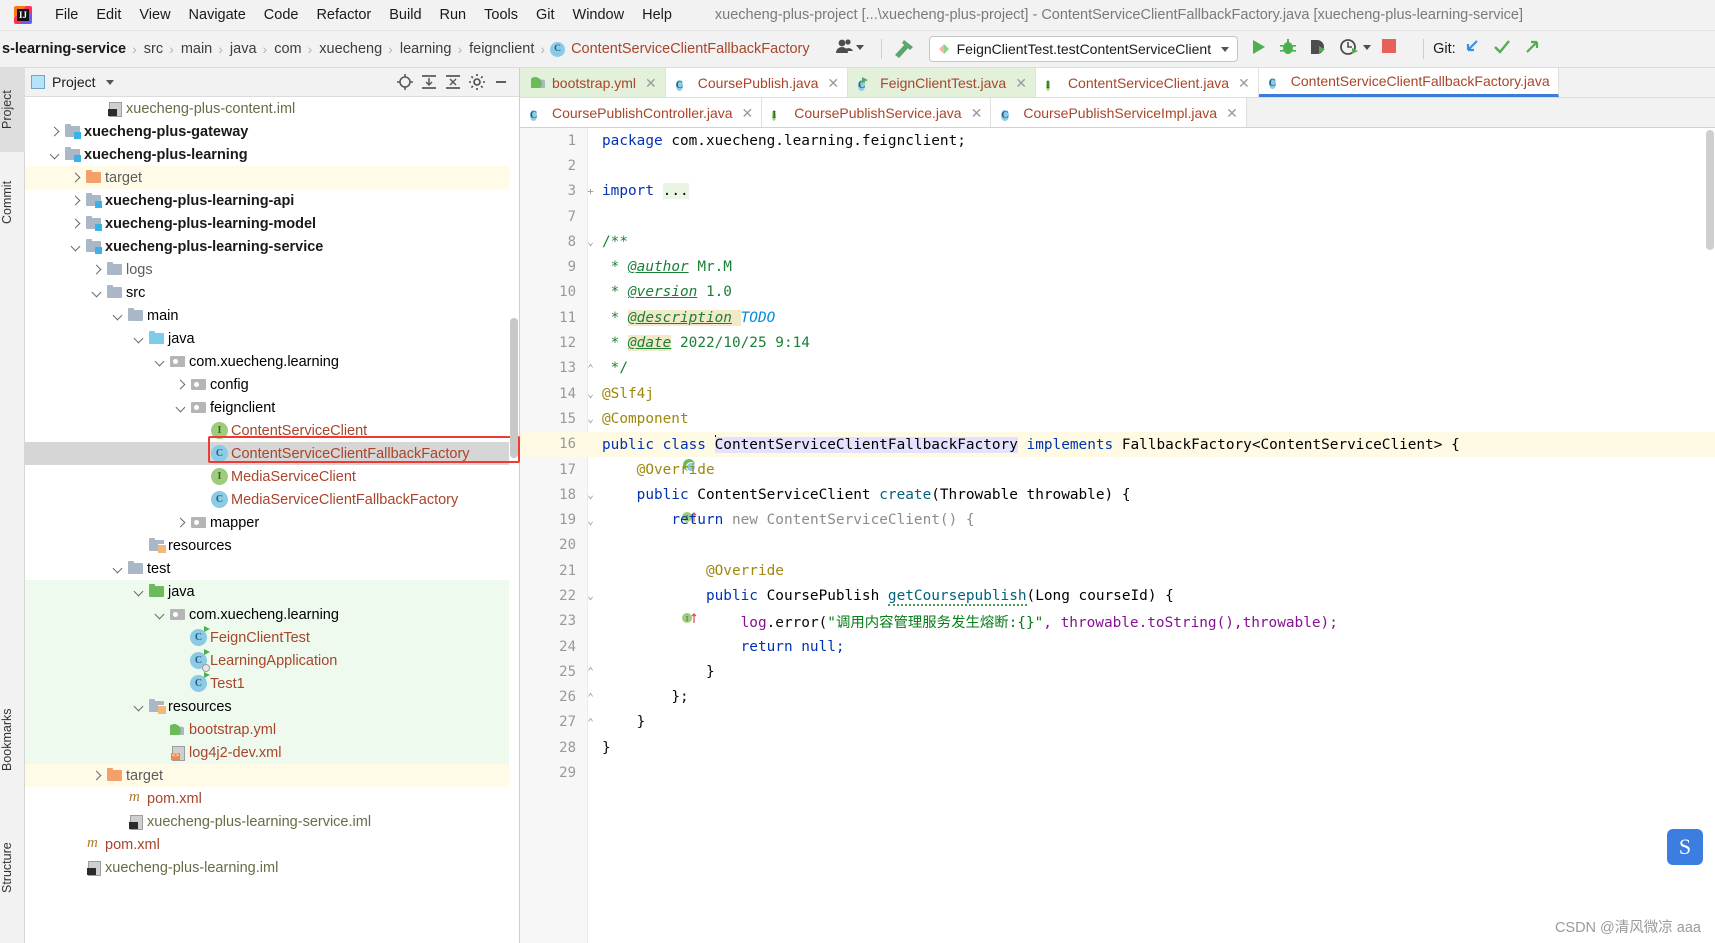  Describe the element at coordinates (267, 660) in the screenshot. I see `tree-node-learningapplication: C LearningApplication` at that location.